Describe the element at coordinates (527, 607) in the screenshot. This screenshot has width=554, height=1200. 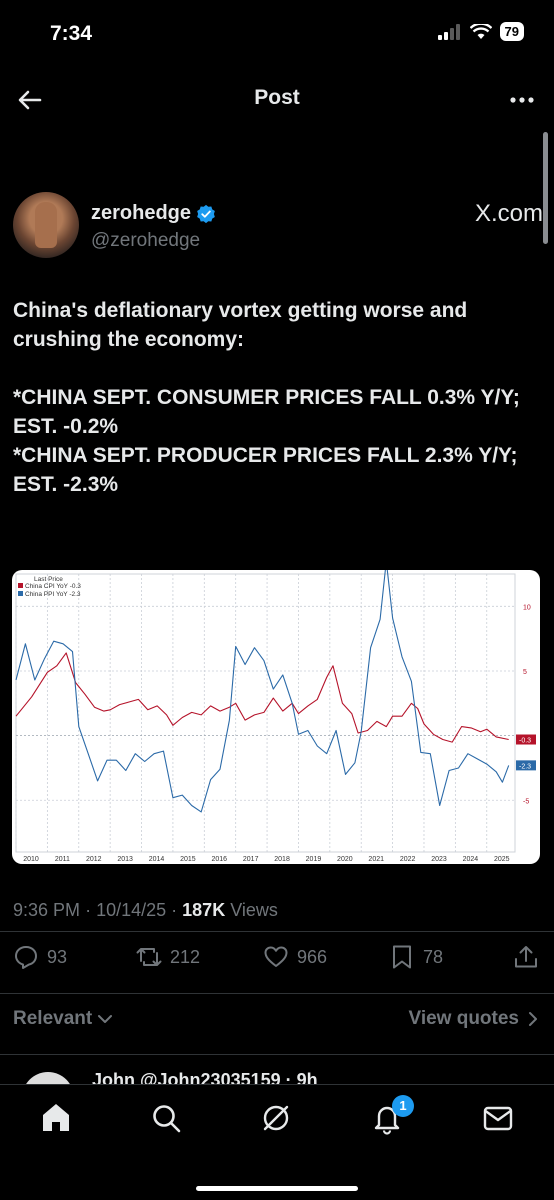
I see `y-tick-label: 10` at that location.